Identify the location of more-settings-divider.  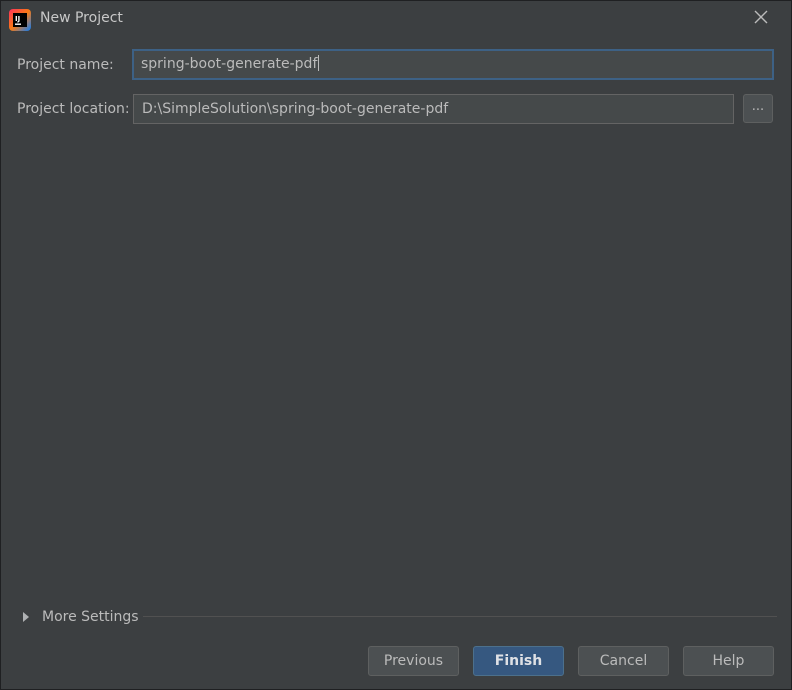
(460, 616).